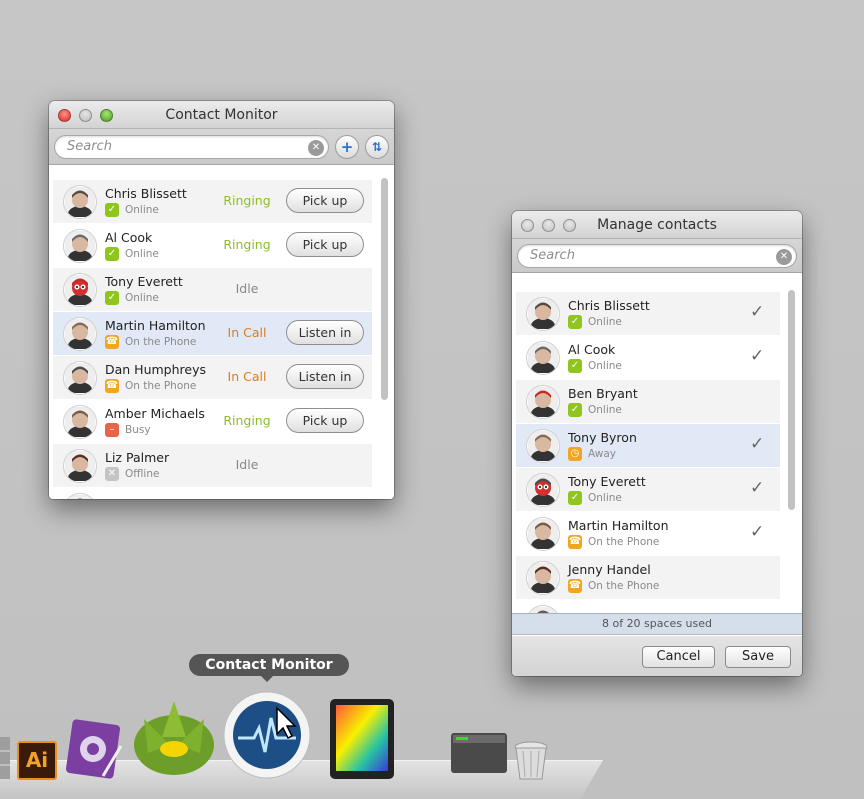  Describe the element at coordinates (221, 115) in the screenshot. I see `contact-monitor-titlebar: Contact Monitor` at that location.